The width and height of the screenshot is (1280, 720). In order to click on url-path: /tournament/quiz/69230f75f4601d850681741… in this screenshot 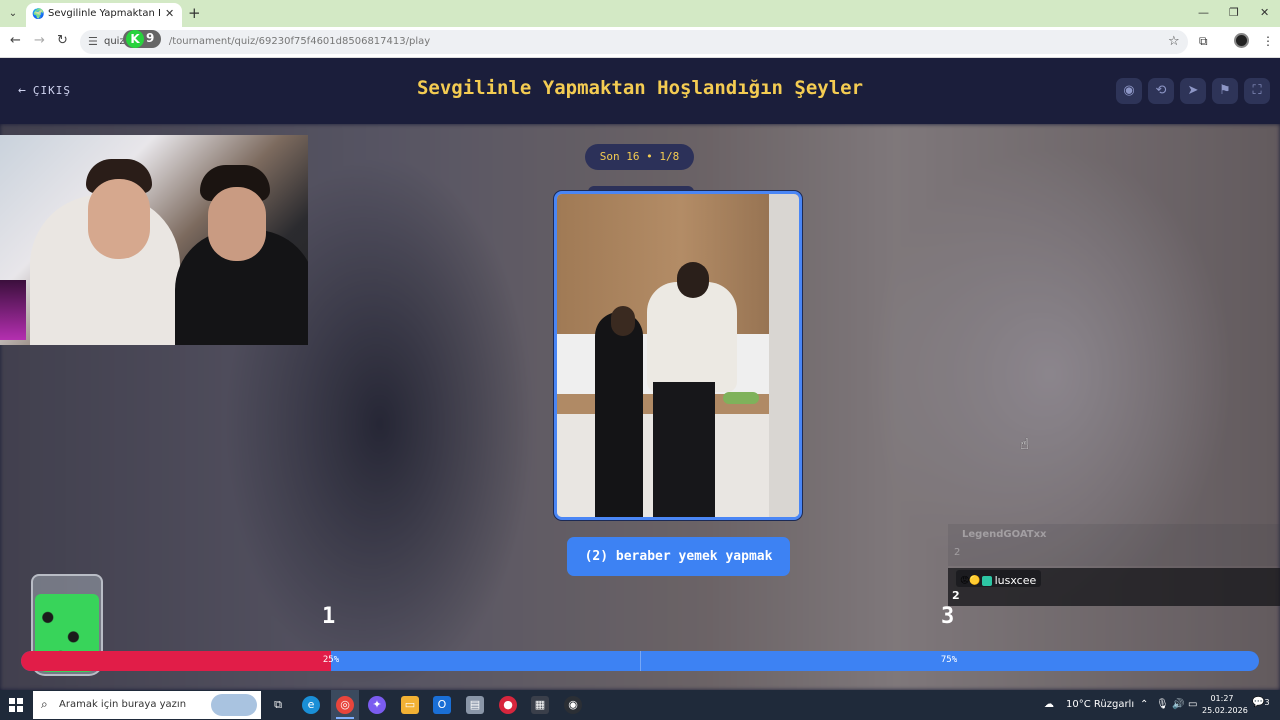, I will do `click(299, 41)`.